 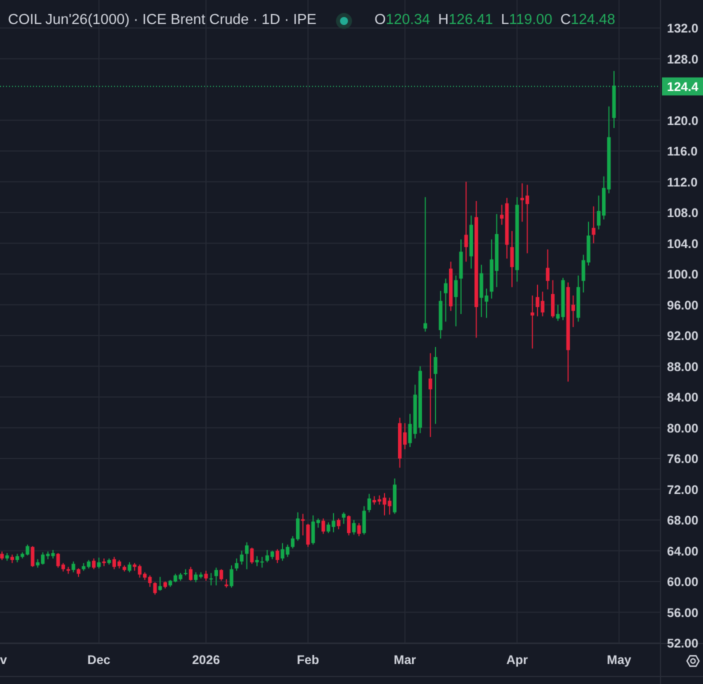 What do you see at coordinates (206, 660) in the screenshot?
I see `date-label: 2026` at bounding box center [206, 660].